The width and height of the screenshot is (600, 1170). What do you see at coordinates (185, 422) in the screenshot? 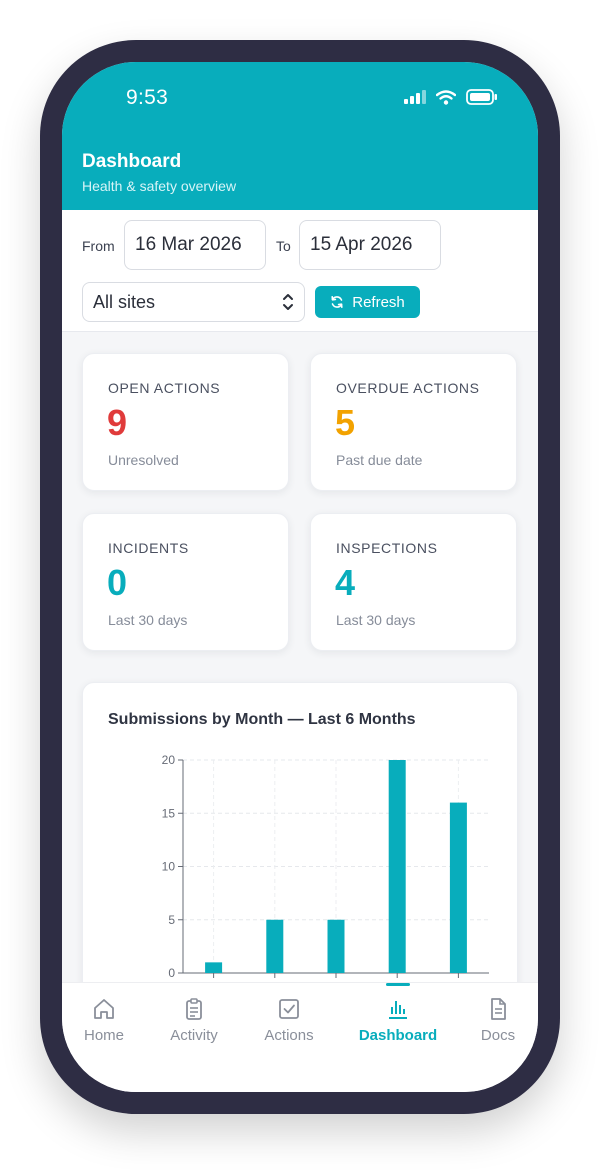
I see `stat-card-open-actions: OPEN ACTIONS 9 Unresolved` at bounding box center [185, 422].